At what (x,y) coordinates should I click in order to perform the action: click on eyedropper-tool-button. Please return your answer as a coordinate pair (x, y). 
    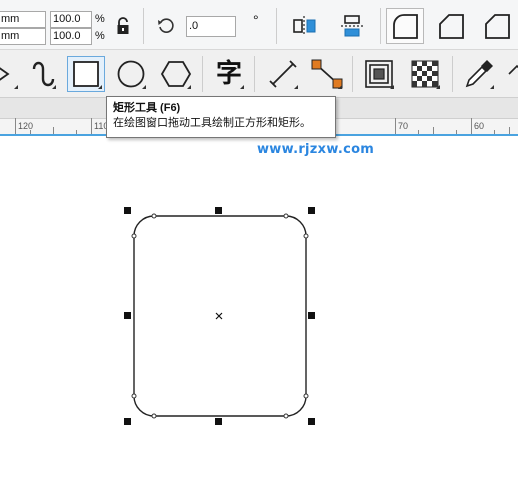
    Looking at the image, I should click on (479, 74).